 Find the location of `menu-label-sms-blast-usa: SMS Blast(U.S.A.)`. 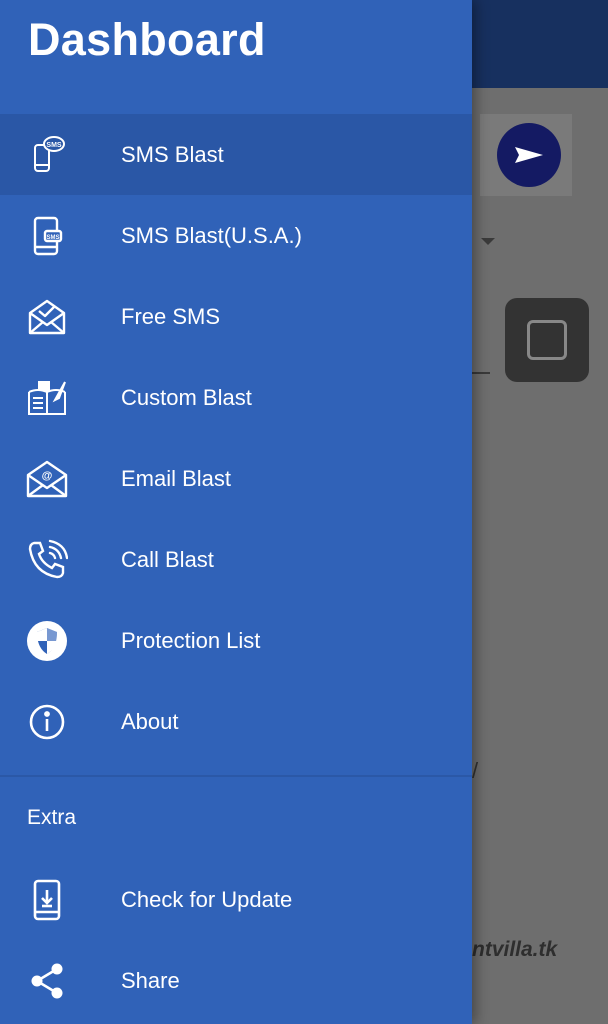

menu-label-sms-blast-usa: SMS Blast(U.S.A.) is located at coordinates (211, 235).